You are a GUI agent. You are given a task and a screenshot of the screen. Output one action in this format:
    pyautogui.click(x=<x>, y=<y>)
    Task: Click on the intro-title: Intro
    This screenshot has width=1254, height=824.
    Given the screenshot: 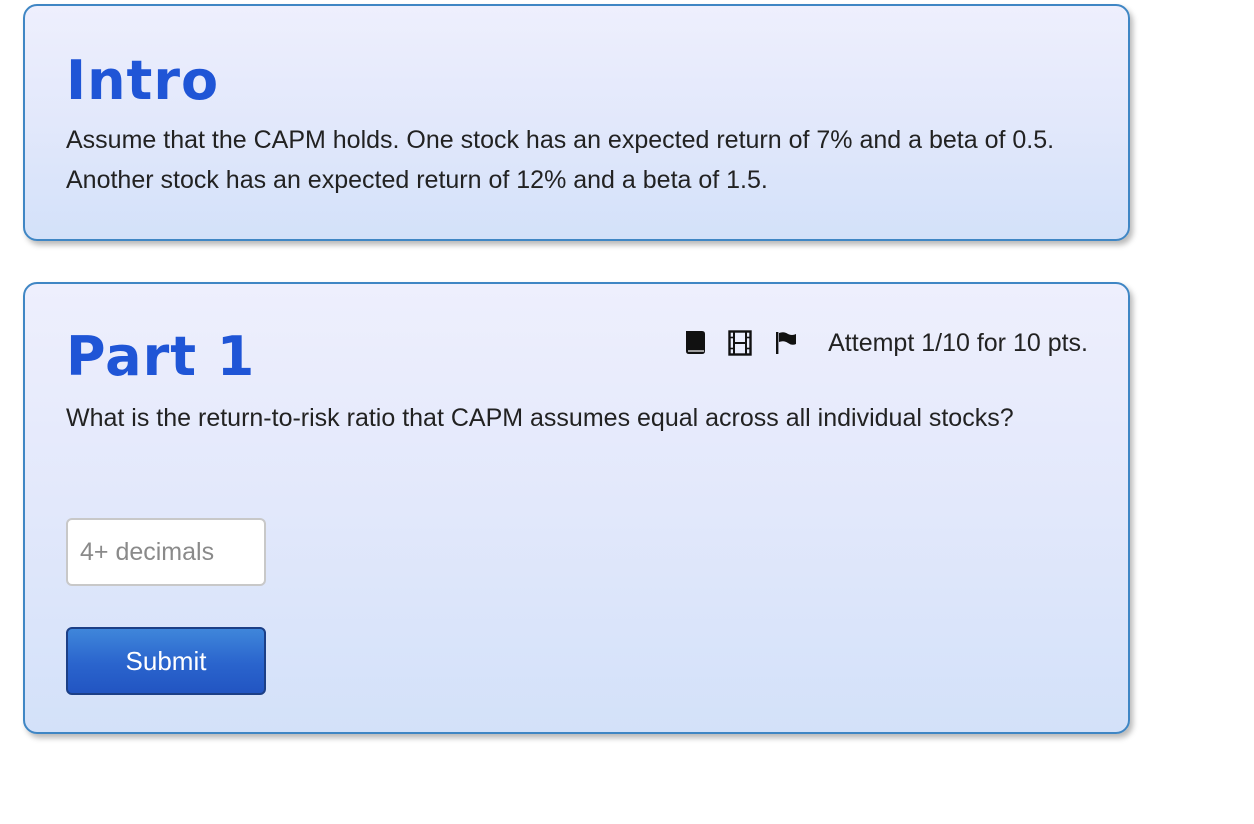 What is the action you would take?
    pyautogui.click(x=143, y=80)
    